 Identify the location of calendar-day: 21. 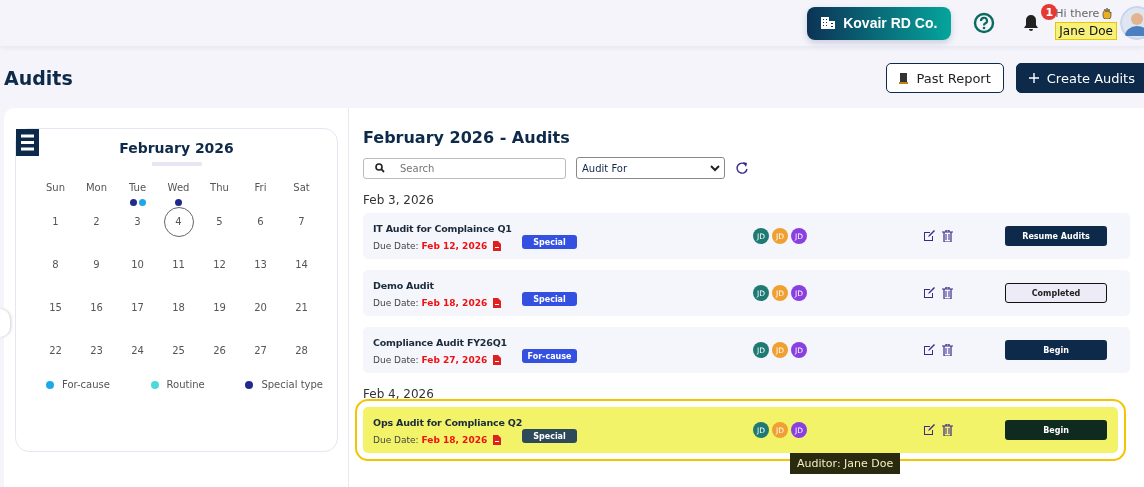
(301, 307).